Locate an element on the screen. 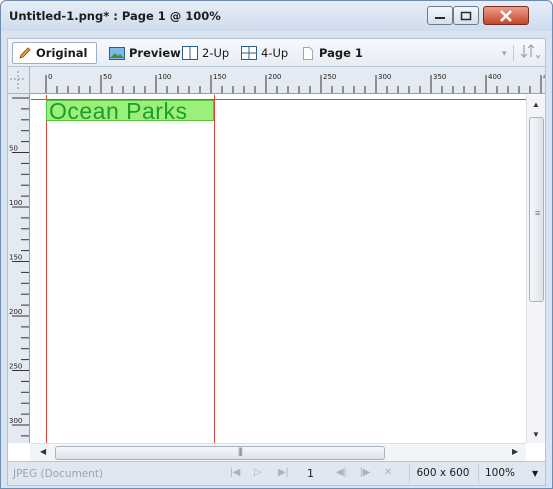 The width and height of the screenshot is (553, 489). vertical-scrollbar: ▲ ≡ ▼ is located at coordinates (535, 269).